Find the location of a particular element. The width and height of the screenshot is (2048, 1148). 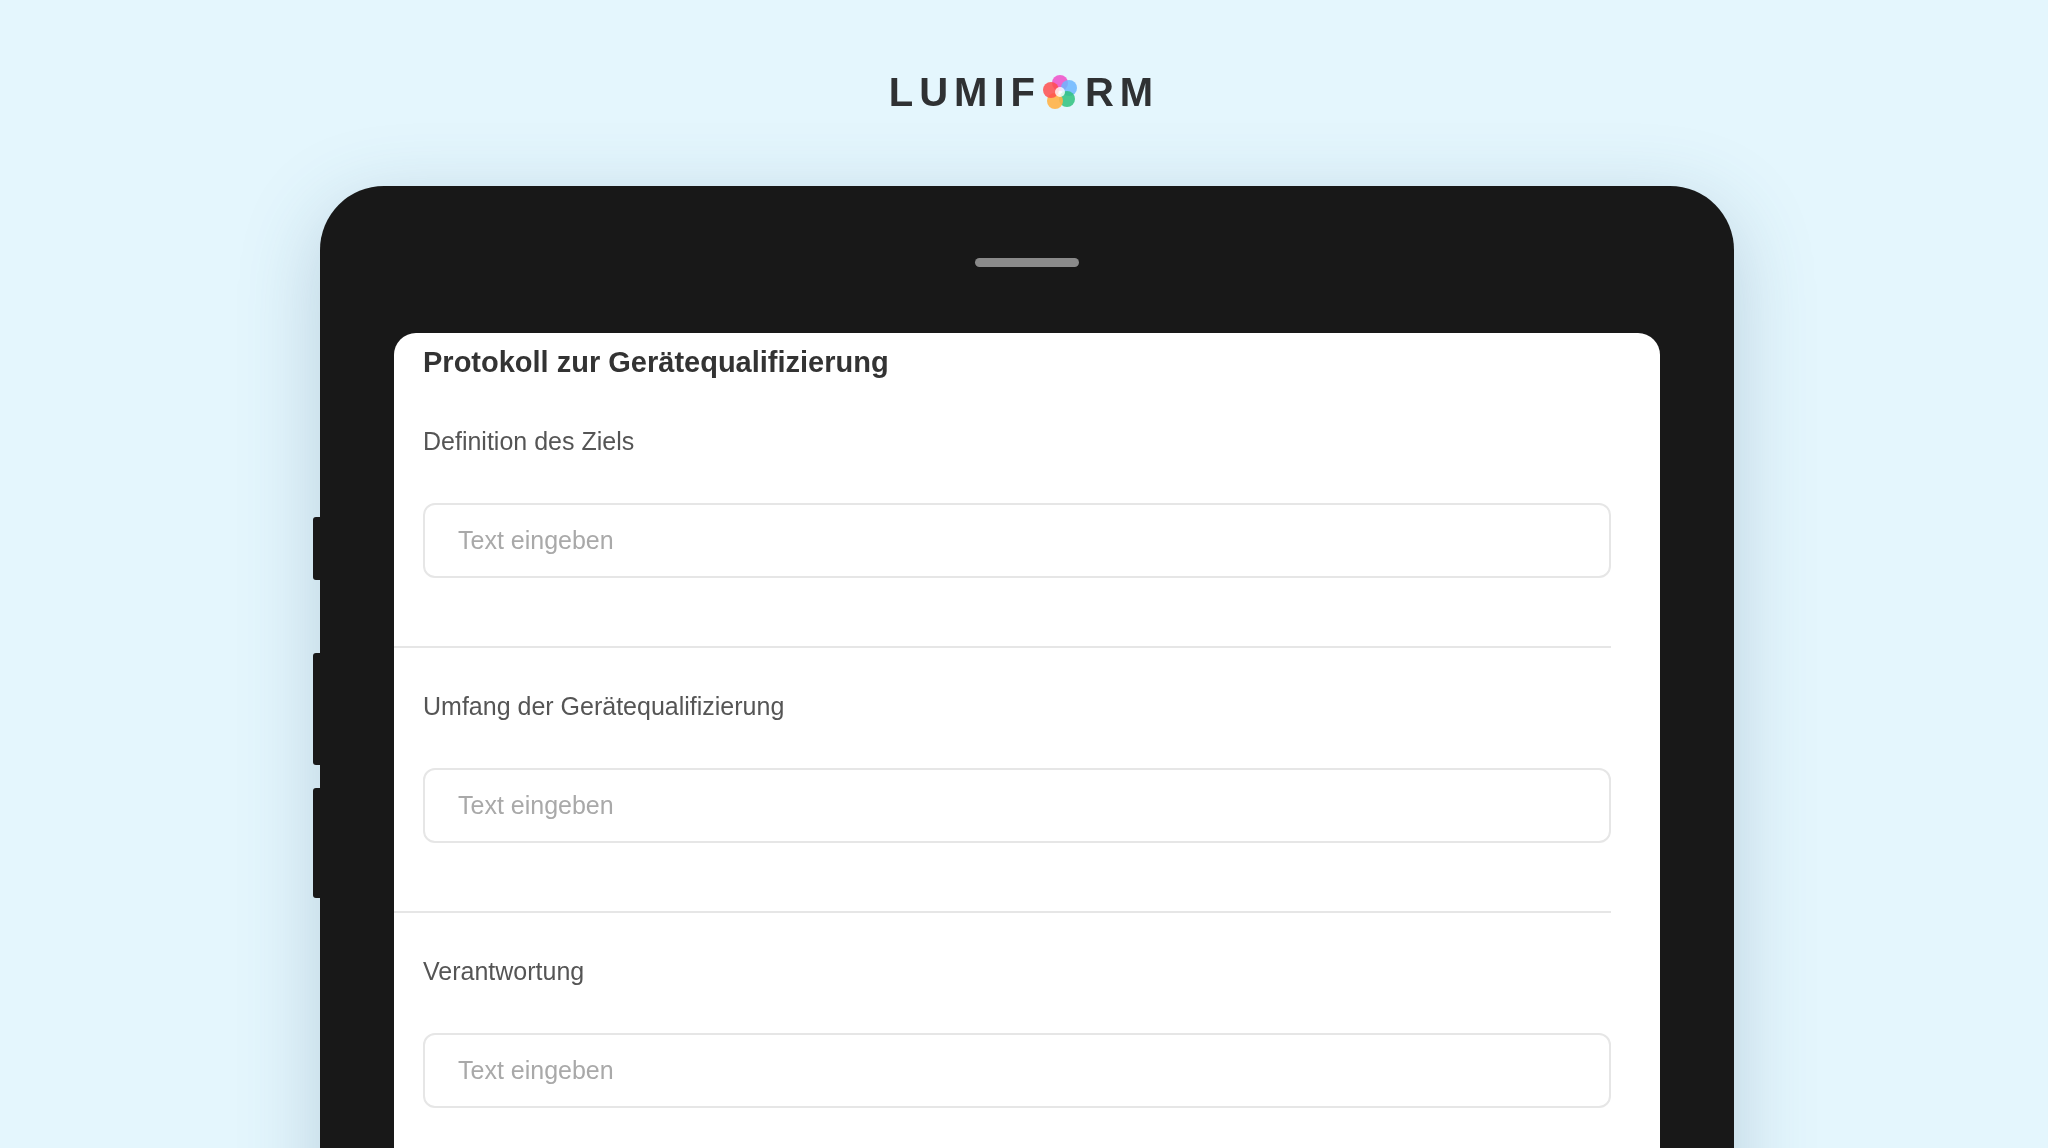

form-title: Protokoll zur Gerätequalifizierung is located at coordinates (656, 362).